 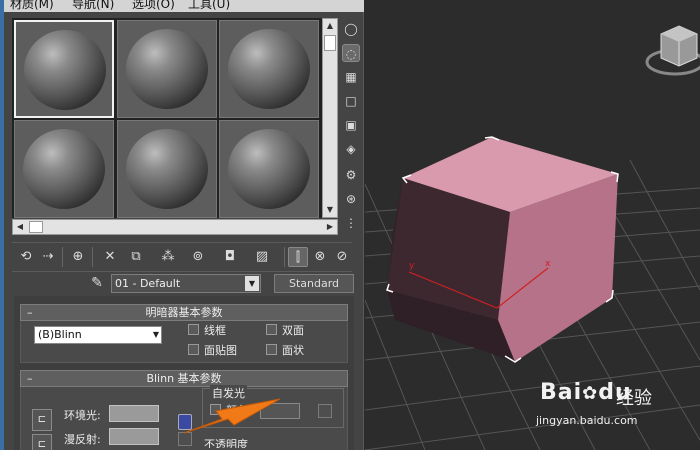 I want to click on window-frame, so click(x=2, y=225).